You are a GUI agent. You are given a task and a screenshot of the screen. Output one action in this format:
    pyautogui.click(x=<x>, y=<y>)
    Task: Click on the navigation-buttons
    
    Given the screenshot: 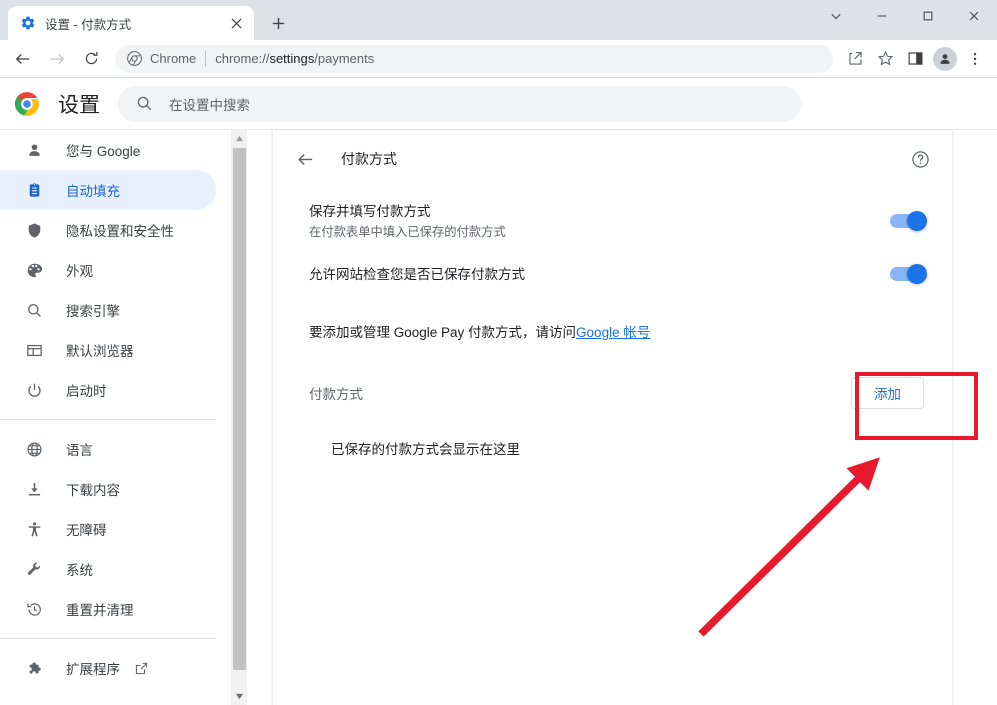 What is the action you would take?
    pyautogui.click(x=57, y=59)
    